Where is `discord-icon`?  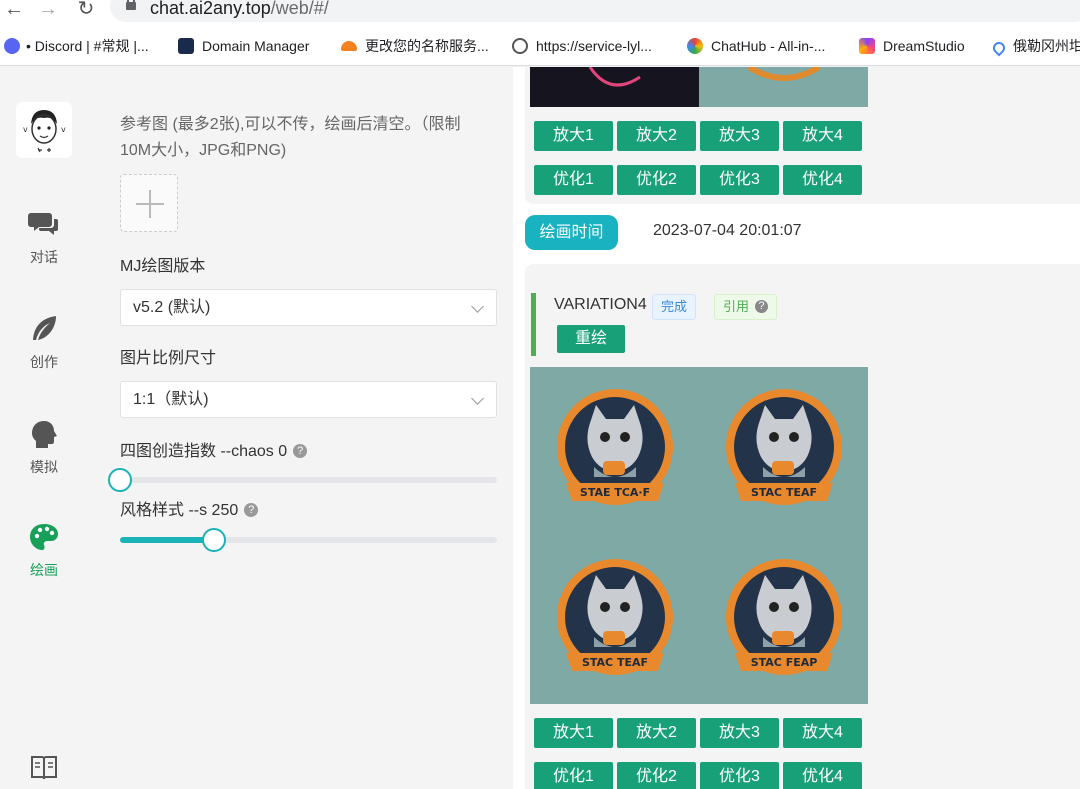
discord-icon is located at coordinates (12, 46).